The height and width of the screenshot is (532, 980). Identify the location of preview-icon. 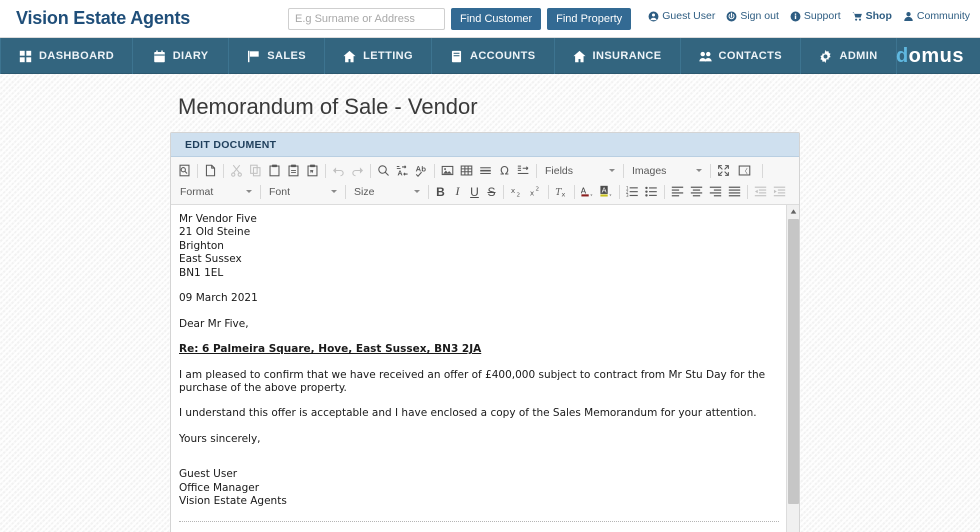
(184, 171).